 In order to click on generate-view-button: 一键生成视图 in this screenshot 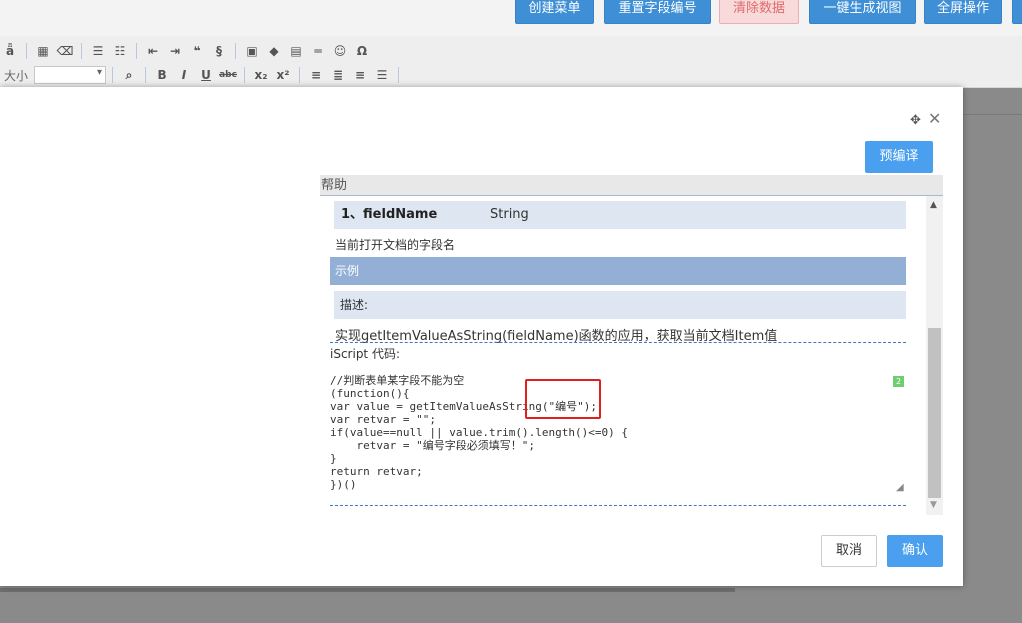, I will do `click(862, 12)`.